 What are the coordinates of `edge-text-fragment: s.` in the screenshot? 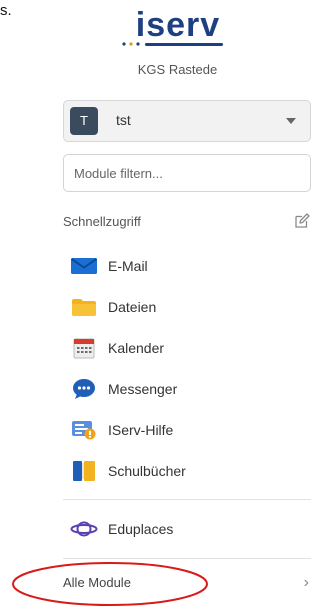 It's located at (6, 10).